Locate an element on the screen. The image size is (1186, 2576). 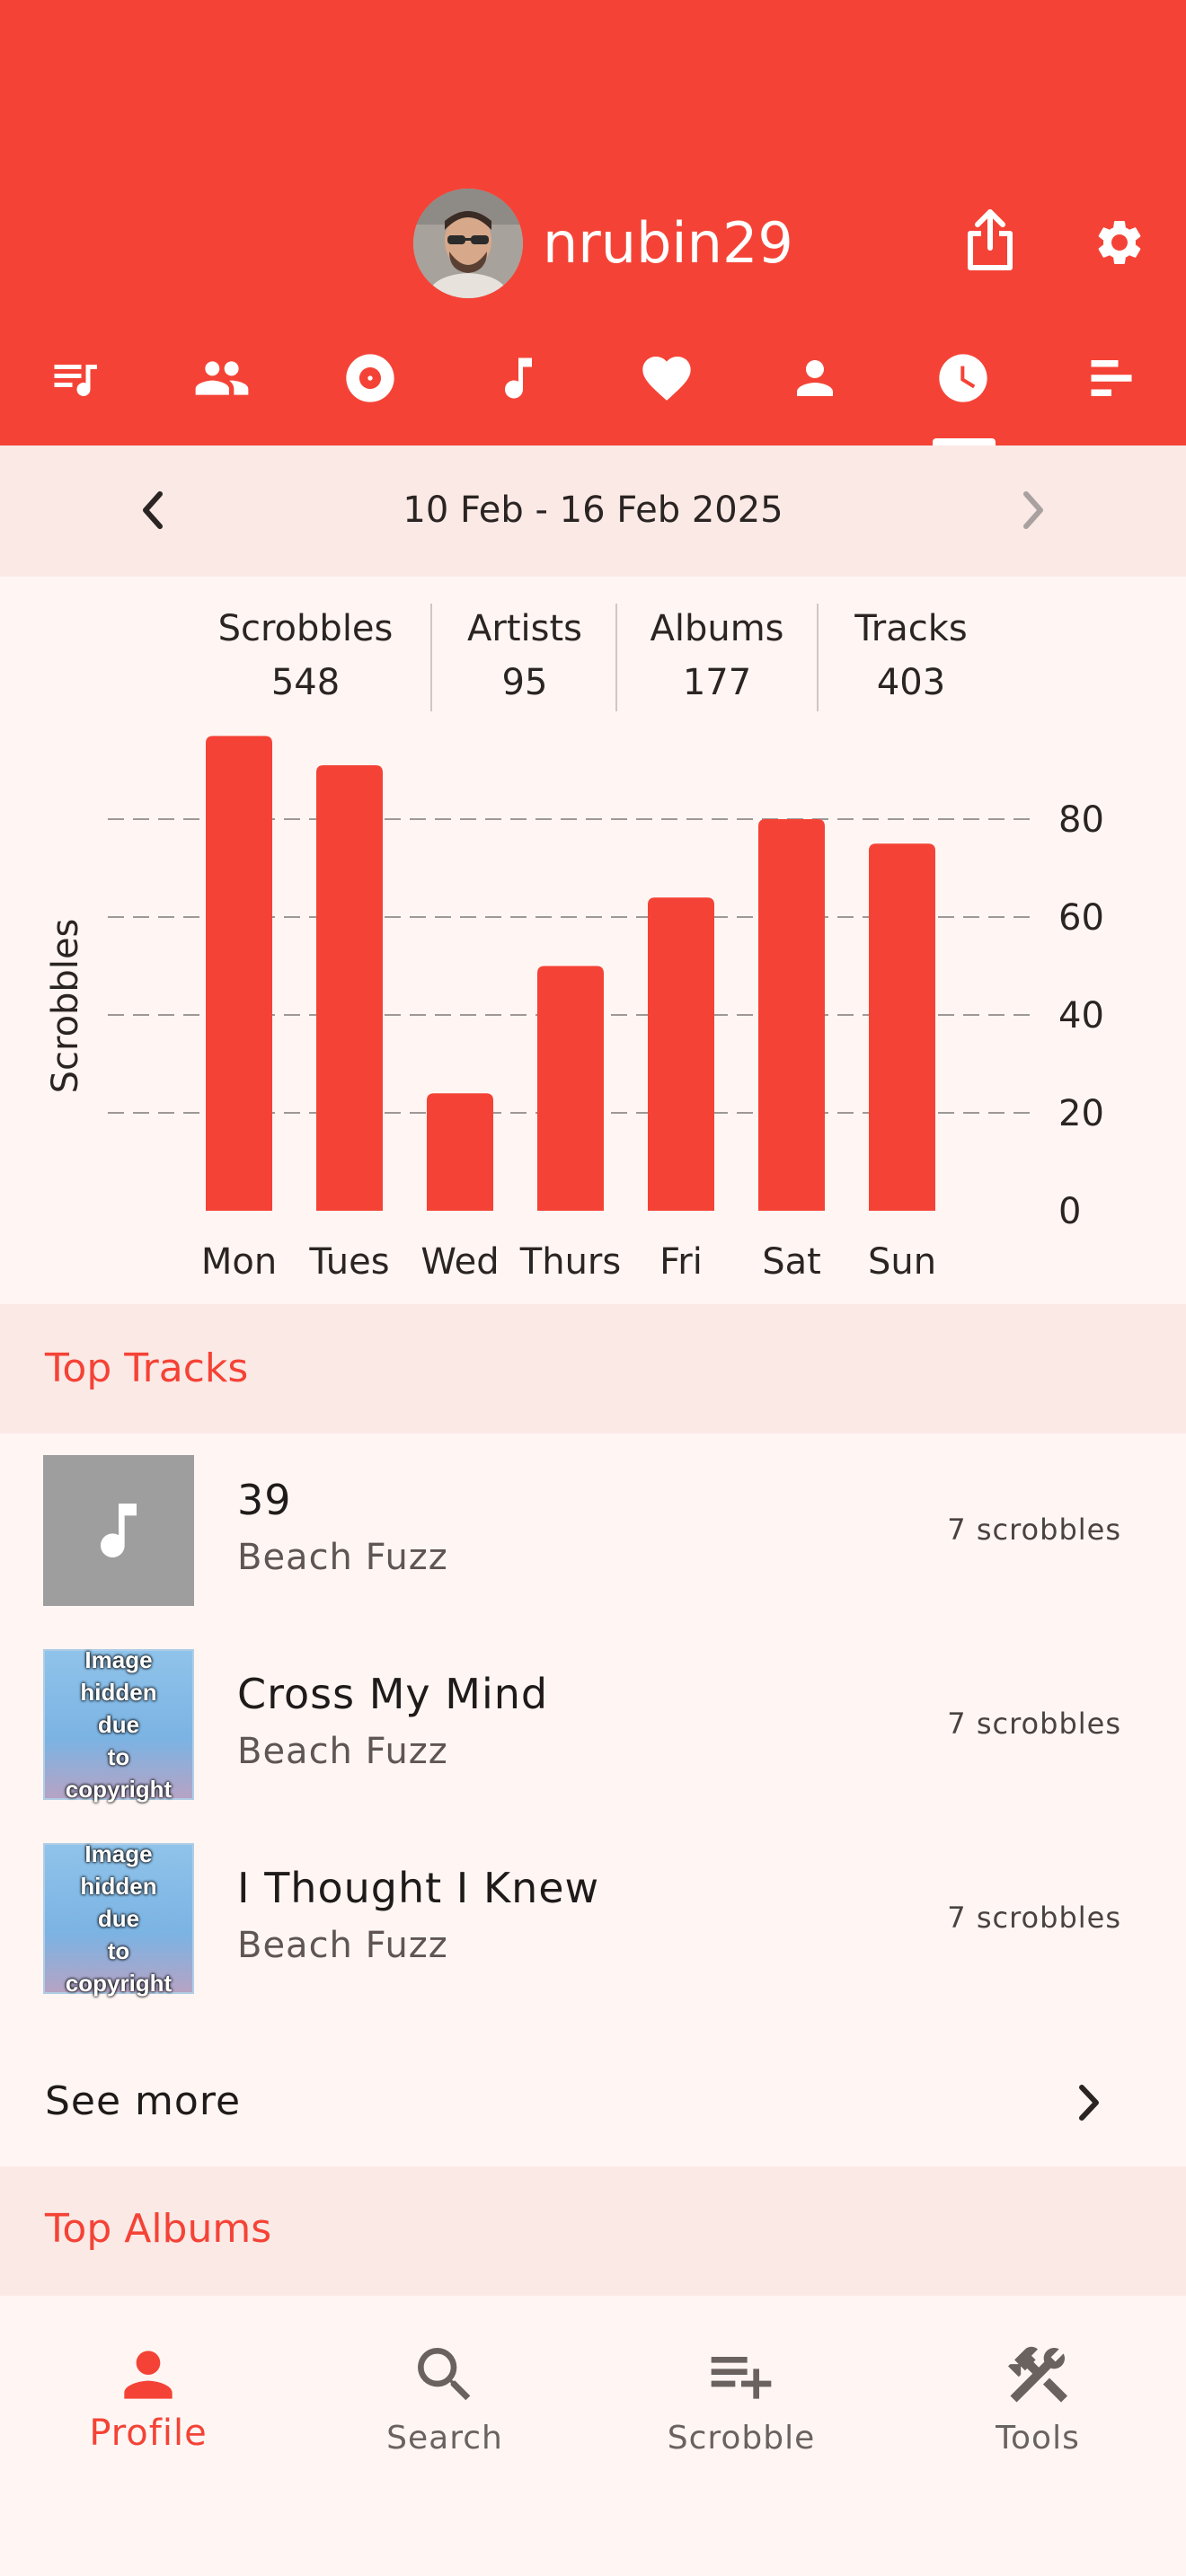
x-tick-label: Fri is located at coordinates (681, 1262).